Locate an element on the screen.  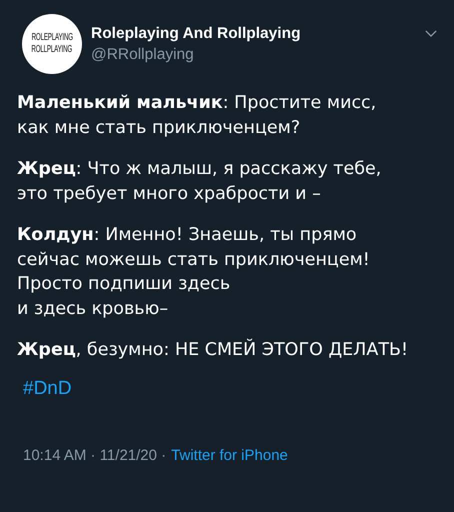
tweet-paragraph: Жрец, безумно: НЕ СМЕЙ ЭТОГО ДЕЛАТЬ! is located at coordinates (213, 350).